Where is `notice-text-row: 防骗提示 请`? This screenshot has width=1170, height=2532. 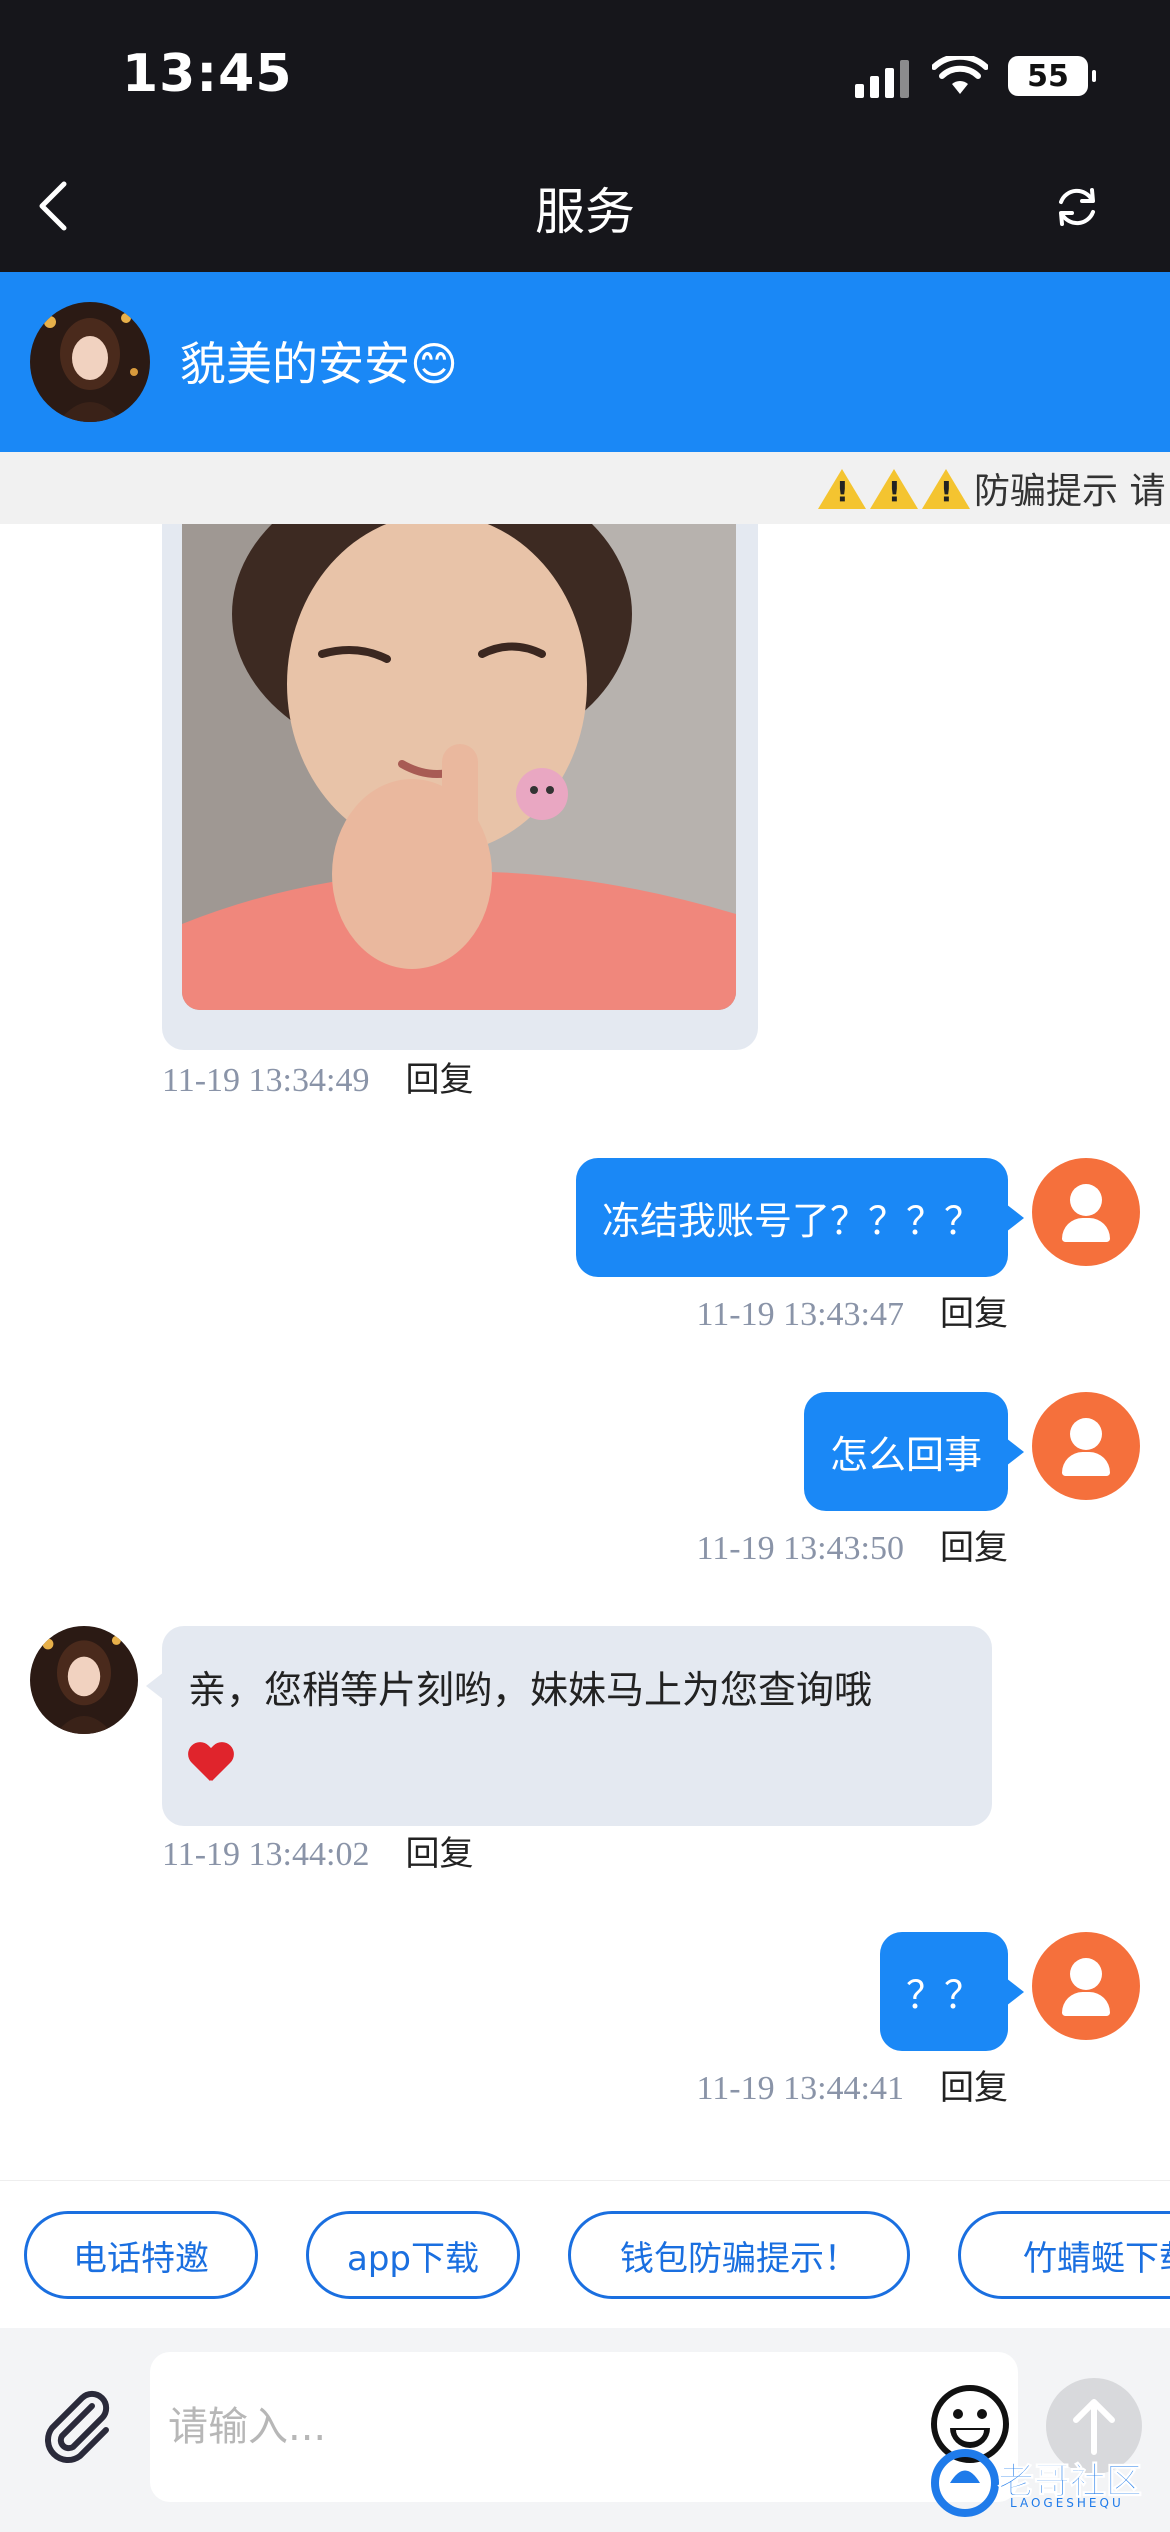
notice-text-row: 防骗提示 请 is located at coordinates (991, 488).